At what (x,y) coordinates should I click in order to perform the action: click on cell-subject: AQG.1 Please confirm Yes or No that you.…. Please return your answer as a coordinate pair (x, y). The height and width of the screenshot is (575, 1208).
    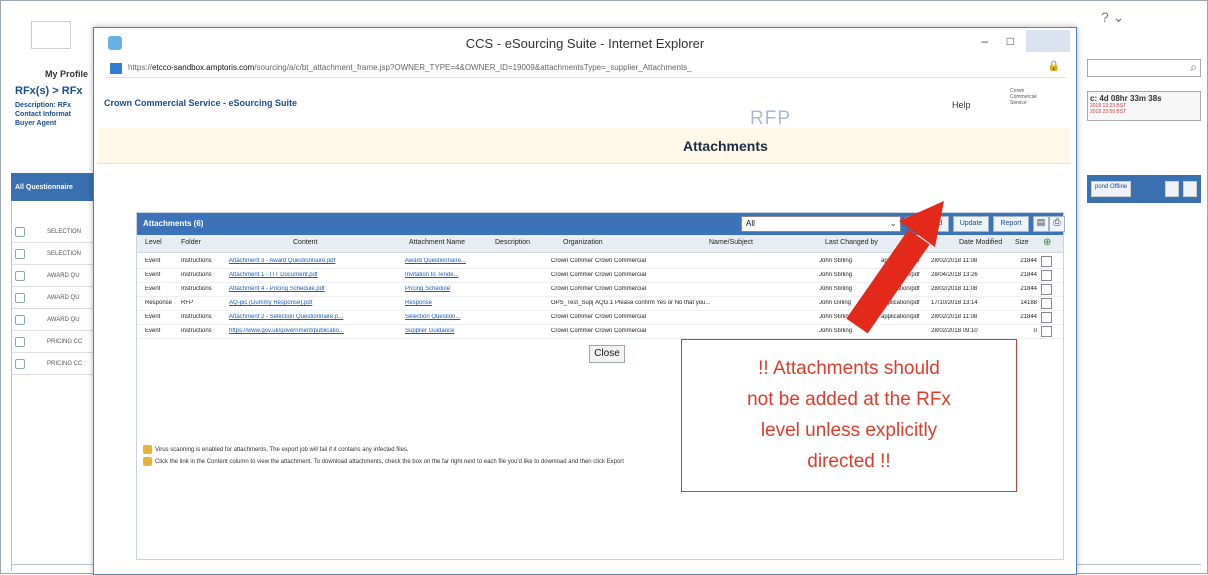
    Looking at the image, I should click on (653, 303).